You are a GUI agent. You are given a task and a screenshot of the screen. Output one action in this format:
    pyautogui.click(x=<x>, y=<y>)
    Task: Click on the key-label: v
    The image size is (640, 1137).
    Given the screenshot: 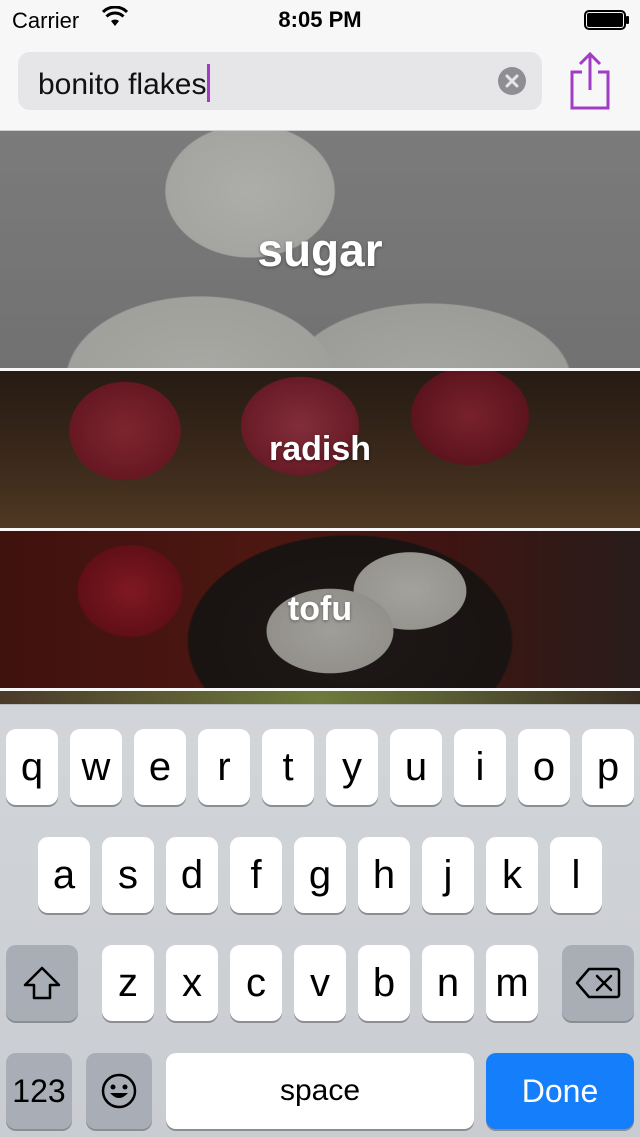 What is the action you would take?
    pyautogui.click(x=320, y=982)
    